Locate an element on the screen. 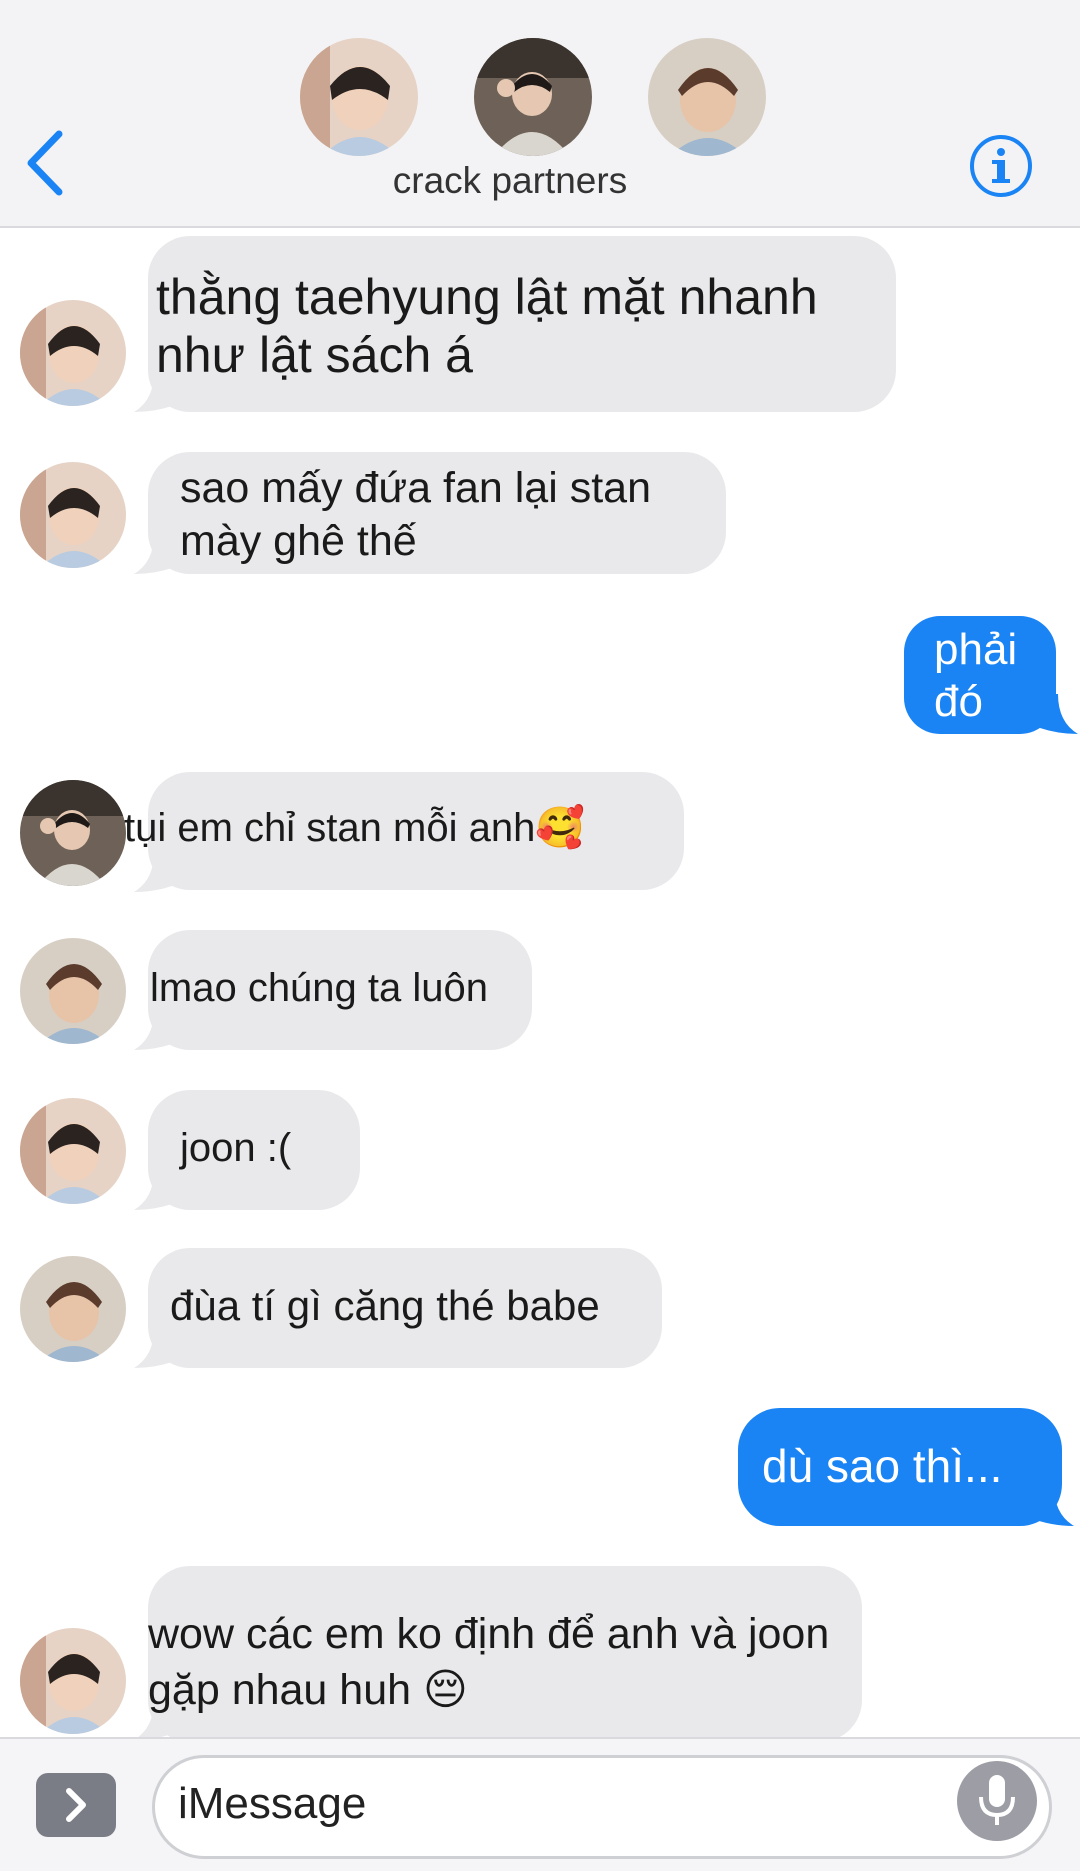 The image size is (1080, 1871). apps-button is located at coordinates (76, 1805).